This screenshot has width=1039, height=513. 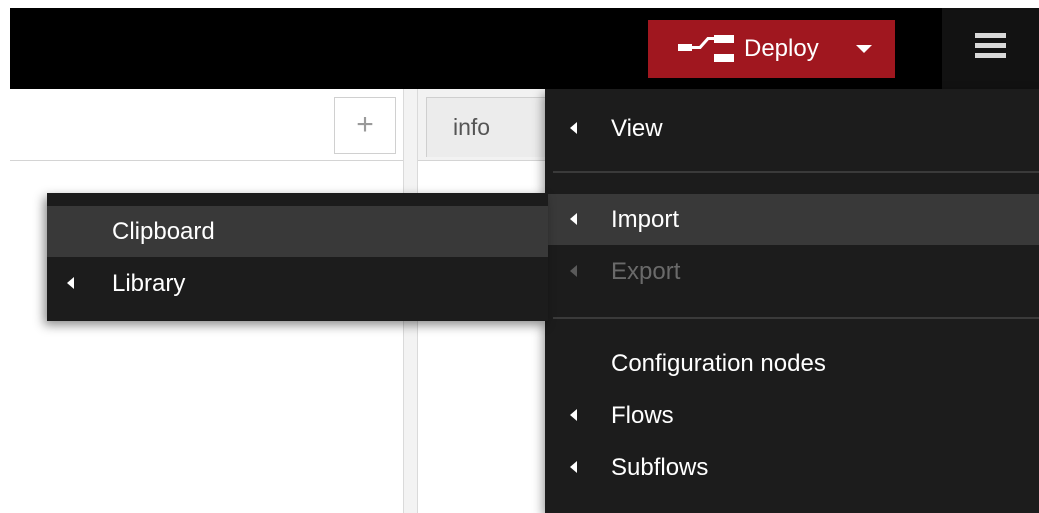 What do you see at coordinates (297, 283) in the screenshot?
I see `menu-item-library: Library` at bounding box center [297, 283].